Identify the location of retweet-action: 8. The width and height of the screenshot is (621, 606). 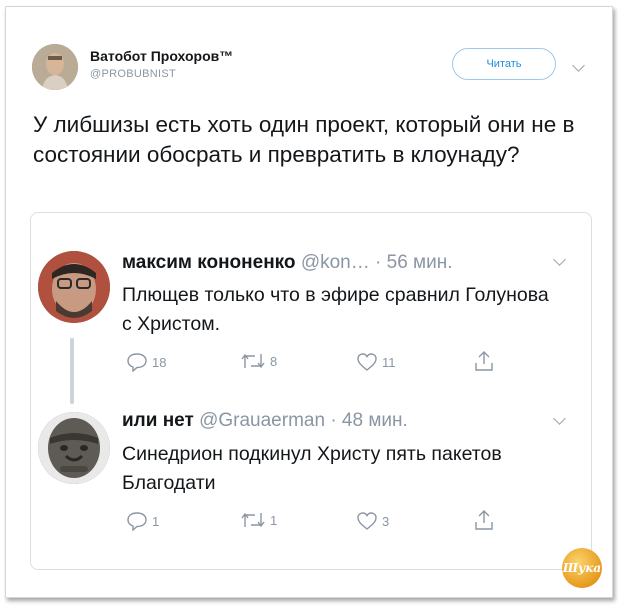
(258, 361).